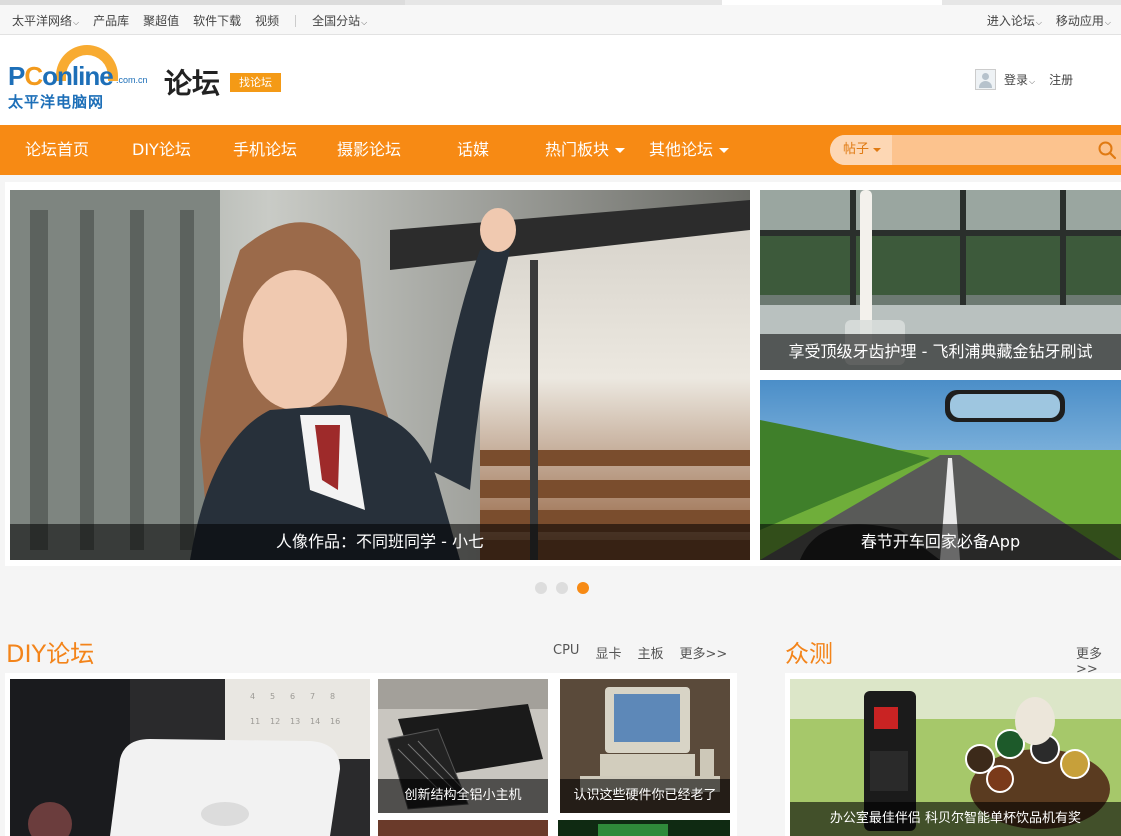 The height and width of the screenshot is (836, 1121). Describe the element at coordinates (689, 150) in the screenshot. I see `nav-other-forums: 其他论坛` at that location.